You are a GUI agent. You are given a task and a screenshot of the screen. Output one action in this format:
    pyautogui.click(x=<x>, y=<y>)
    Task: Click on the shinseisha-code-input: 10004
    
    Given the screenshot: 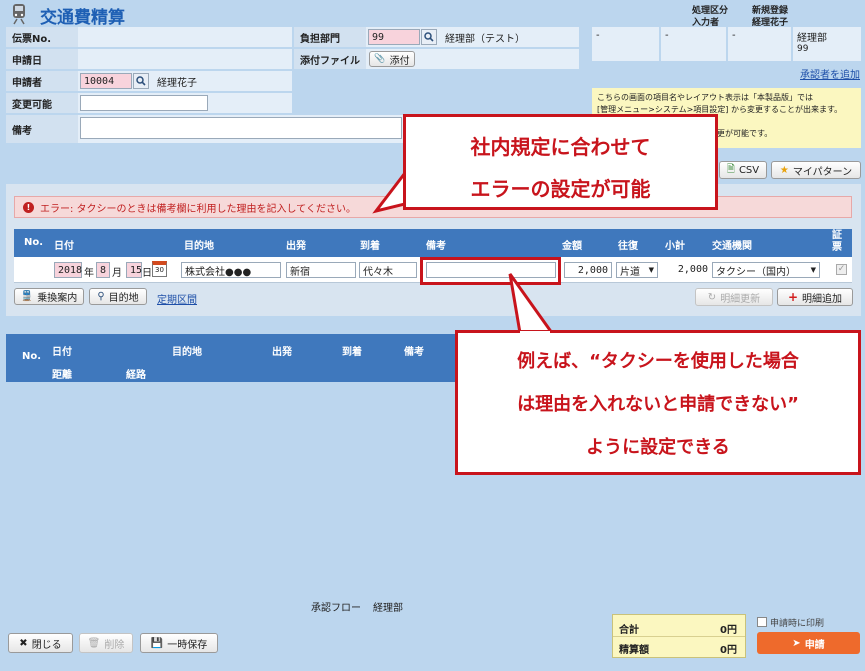 What is the action you would take?
    pyautogui.click(x=106, y=81)
    